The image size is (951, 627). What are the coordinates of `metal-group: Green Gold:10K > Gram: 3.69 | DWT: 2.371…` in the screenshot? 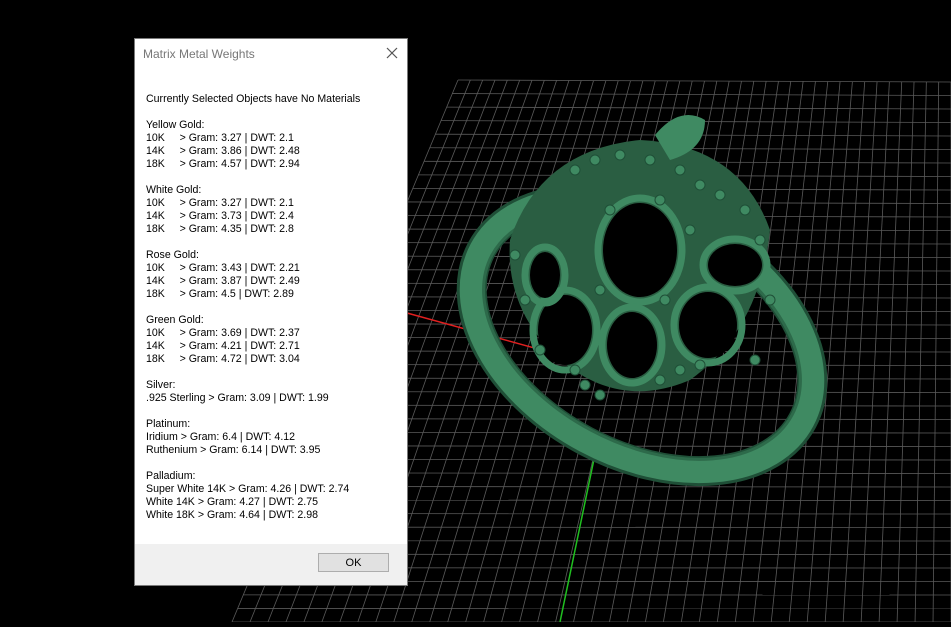 It's located at (273, 340).